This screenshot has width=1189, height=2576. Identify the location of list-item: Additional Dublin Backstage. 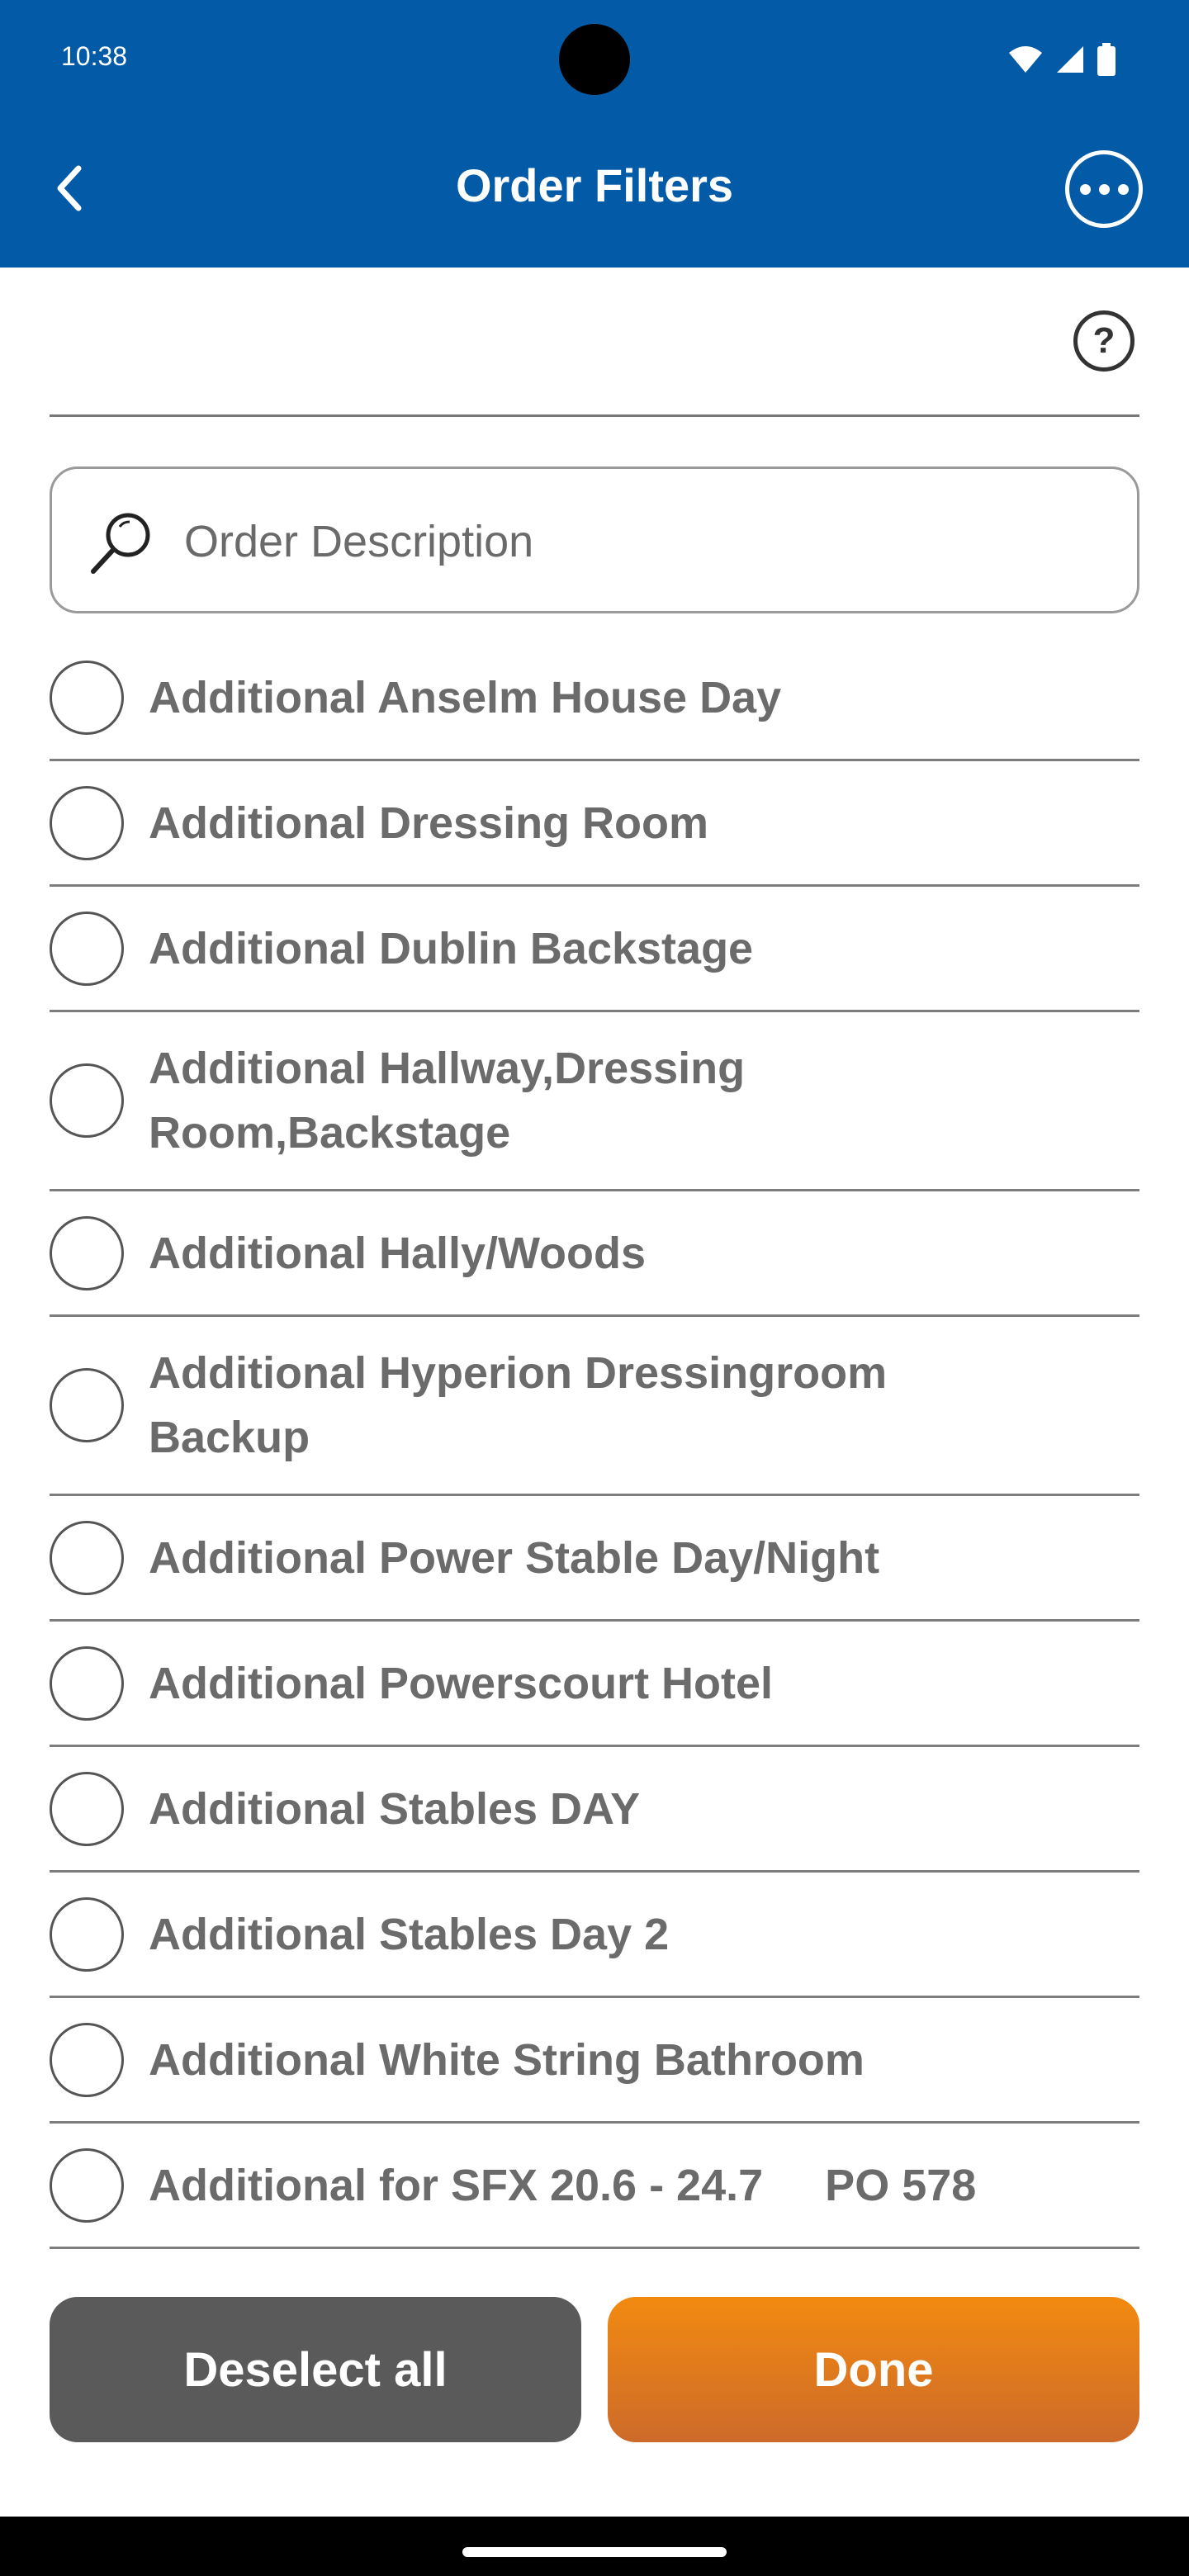
(594, 949).